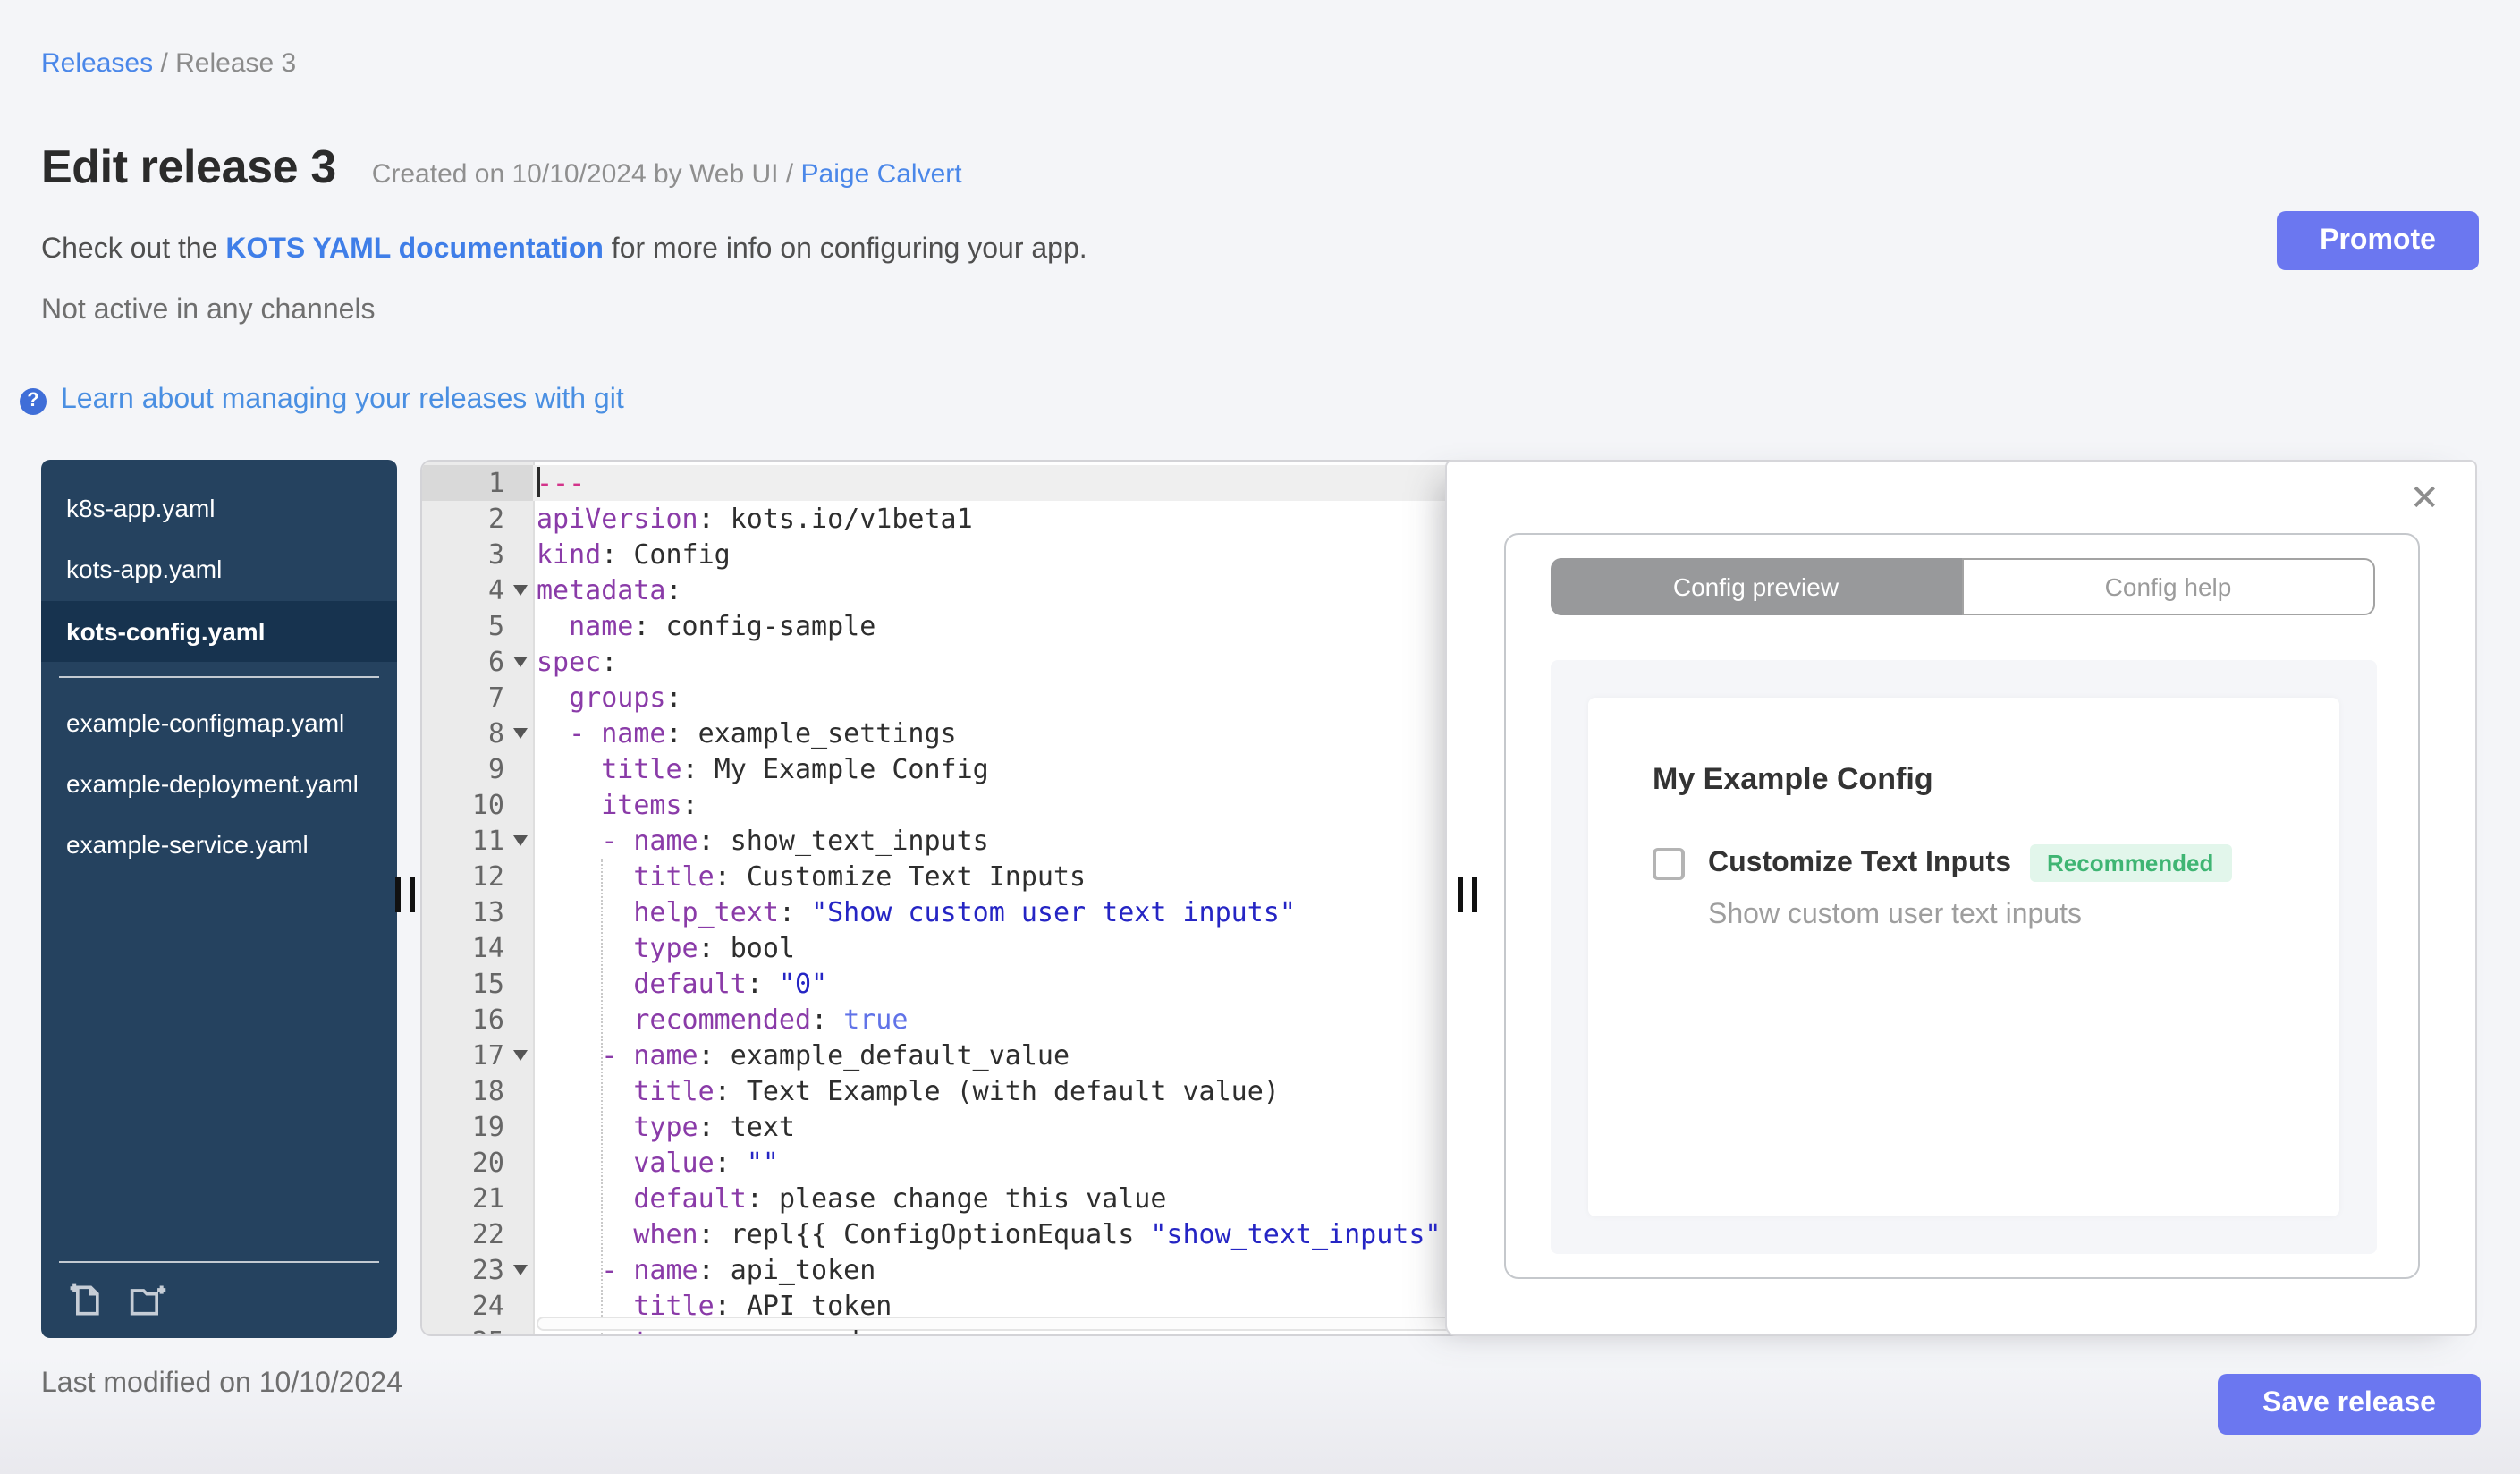 This screenshot has width=2520, height=1474. Describe the element at coordinates (795, 769) in the screenshot. I see `code-text: title: My Example Config` at that location.